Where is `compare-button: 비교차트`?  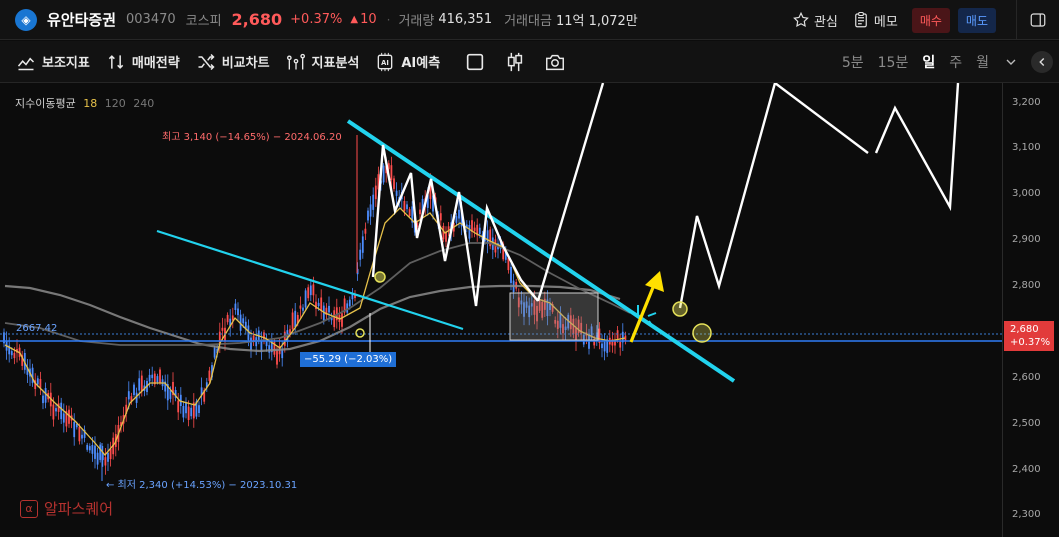
compare-button: 비교차트 is located at coordinates (233, 62).